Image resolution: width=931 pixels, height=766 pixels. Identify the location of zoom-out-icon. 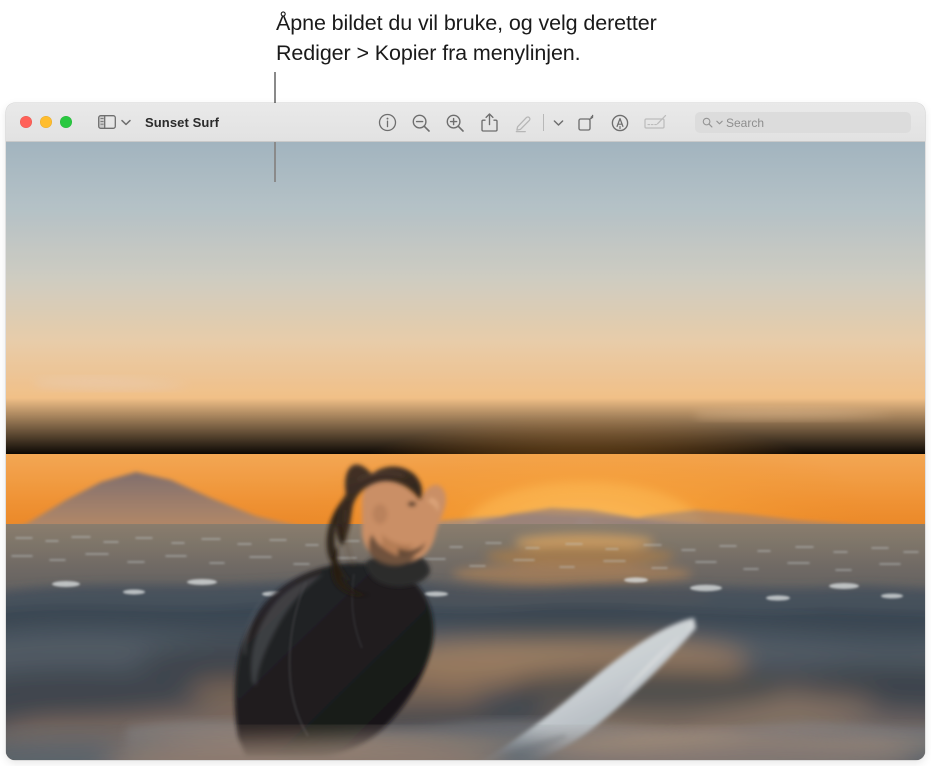
(421, 123).